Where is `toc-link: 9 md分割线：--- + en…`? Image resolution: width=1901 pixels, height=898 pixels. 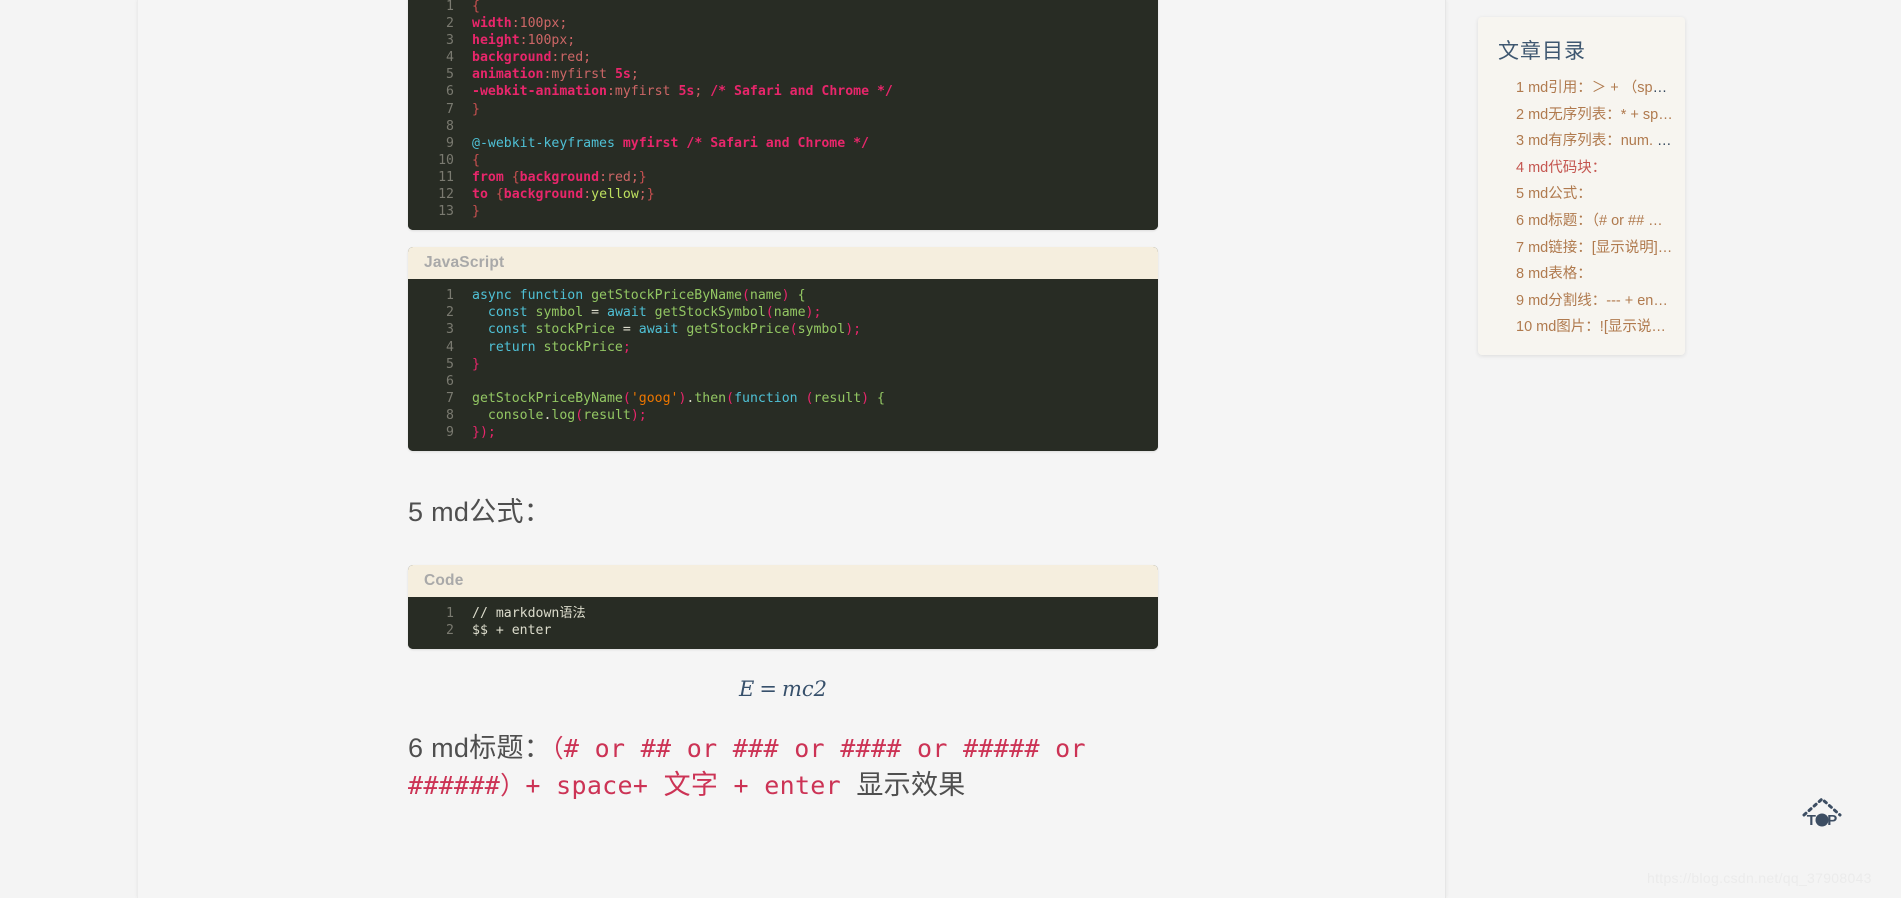
toc-link: 9 md分割线：--- + en… is located at coordinates (1592, 301).